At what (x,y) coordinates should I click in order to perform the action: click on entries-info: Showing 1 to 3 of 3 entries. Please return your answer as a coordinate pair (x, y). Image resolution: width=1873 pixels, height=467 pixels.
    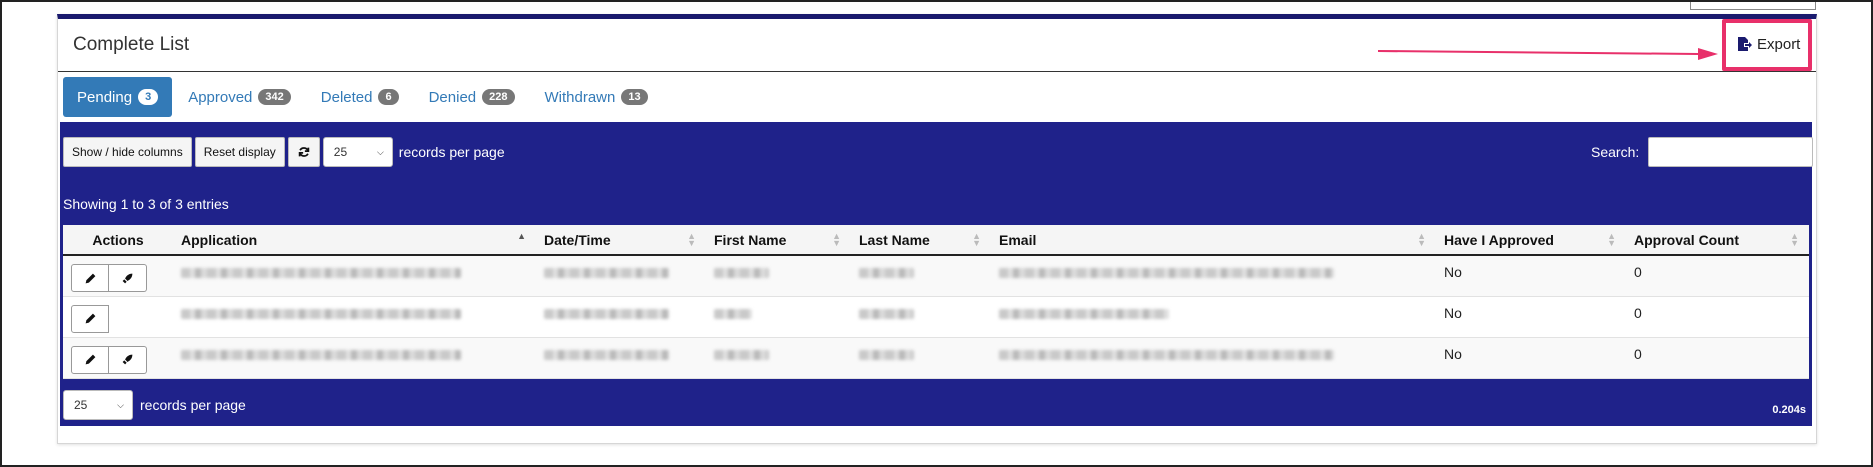
    Looking at the image, I should click on (146, 204).